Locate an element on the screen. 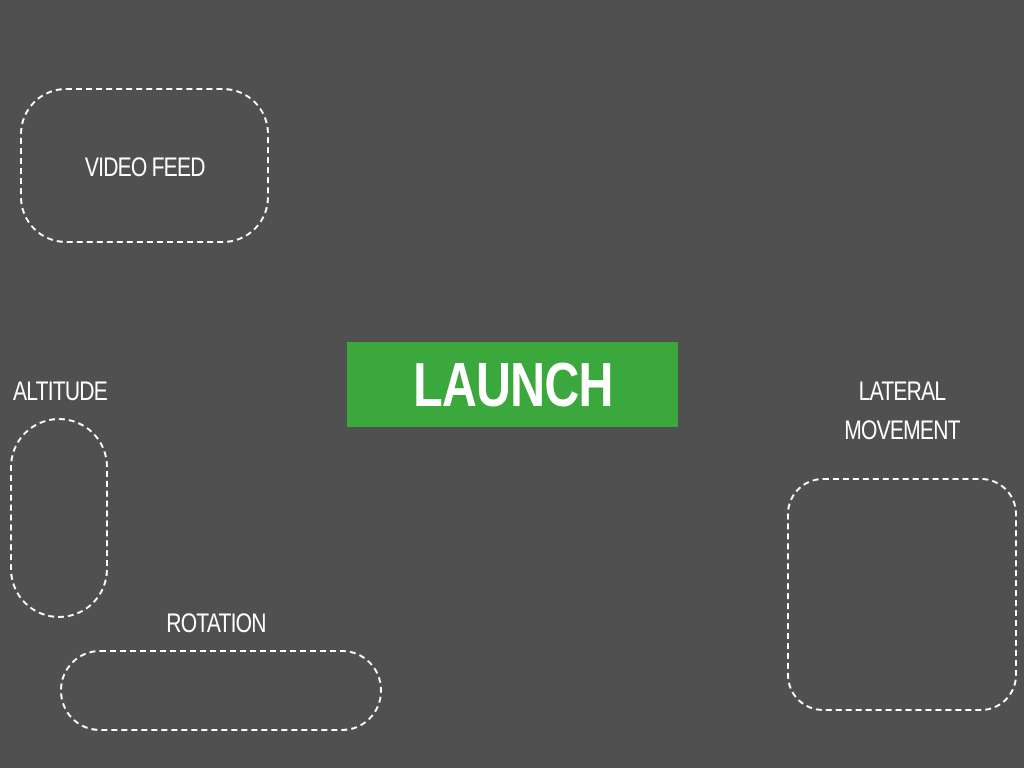 This screenshot has width=1024, height=768. video-feed-label: VIDEO FEED is located at coordinates (145, 167).